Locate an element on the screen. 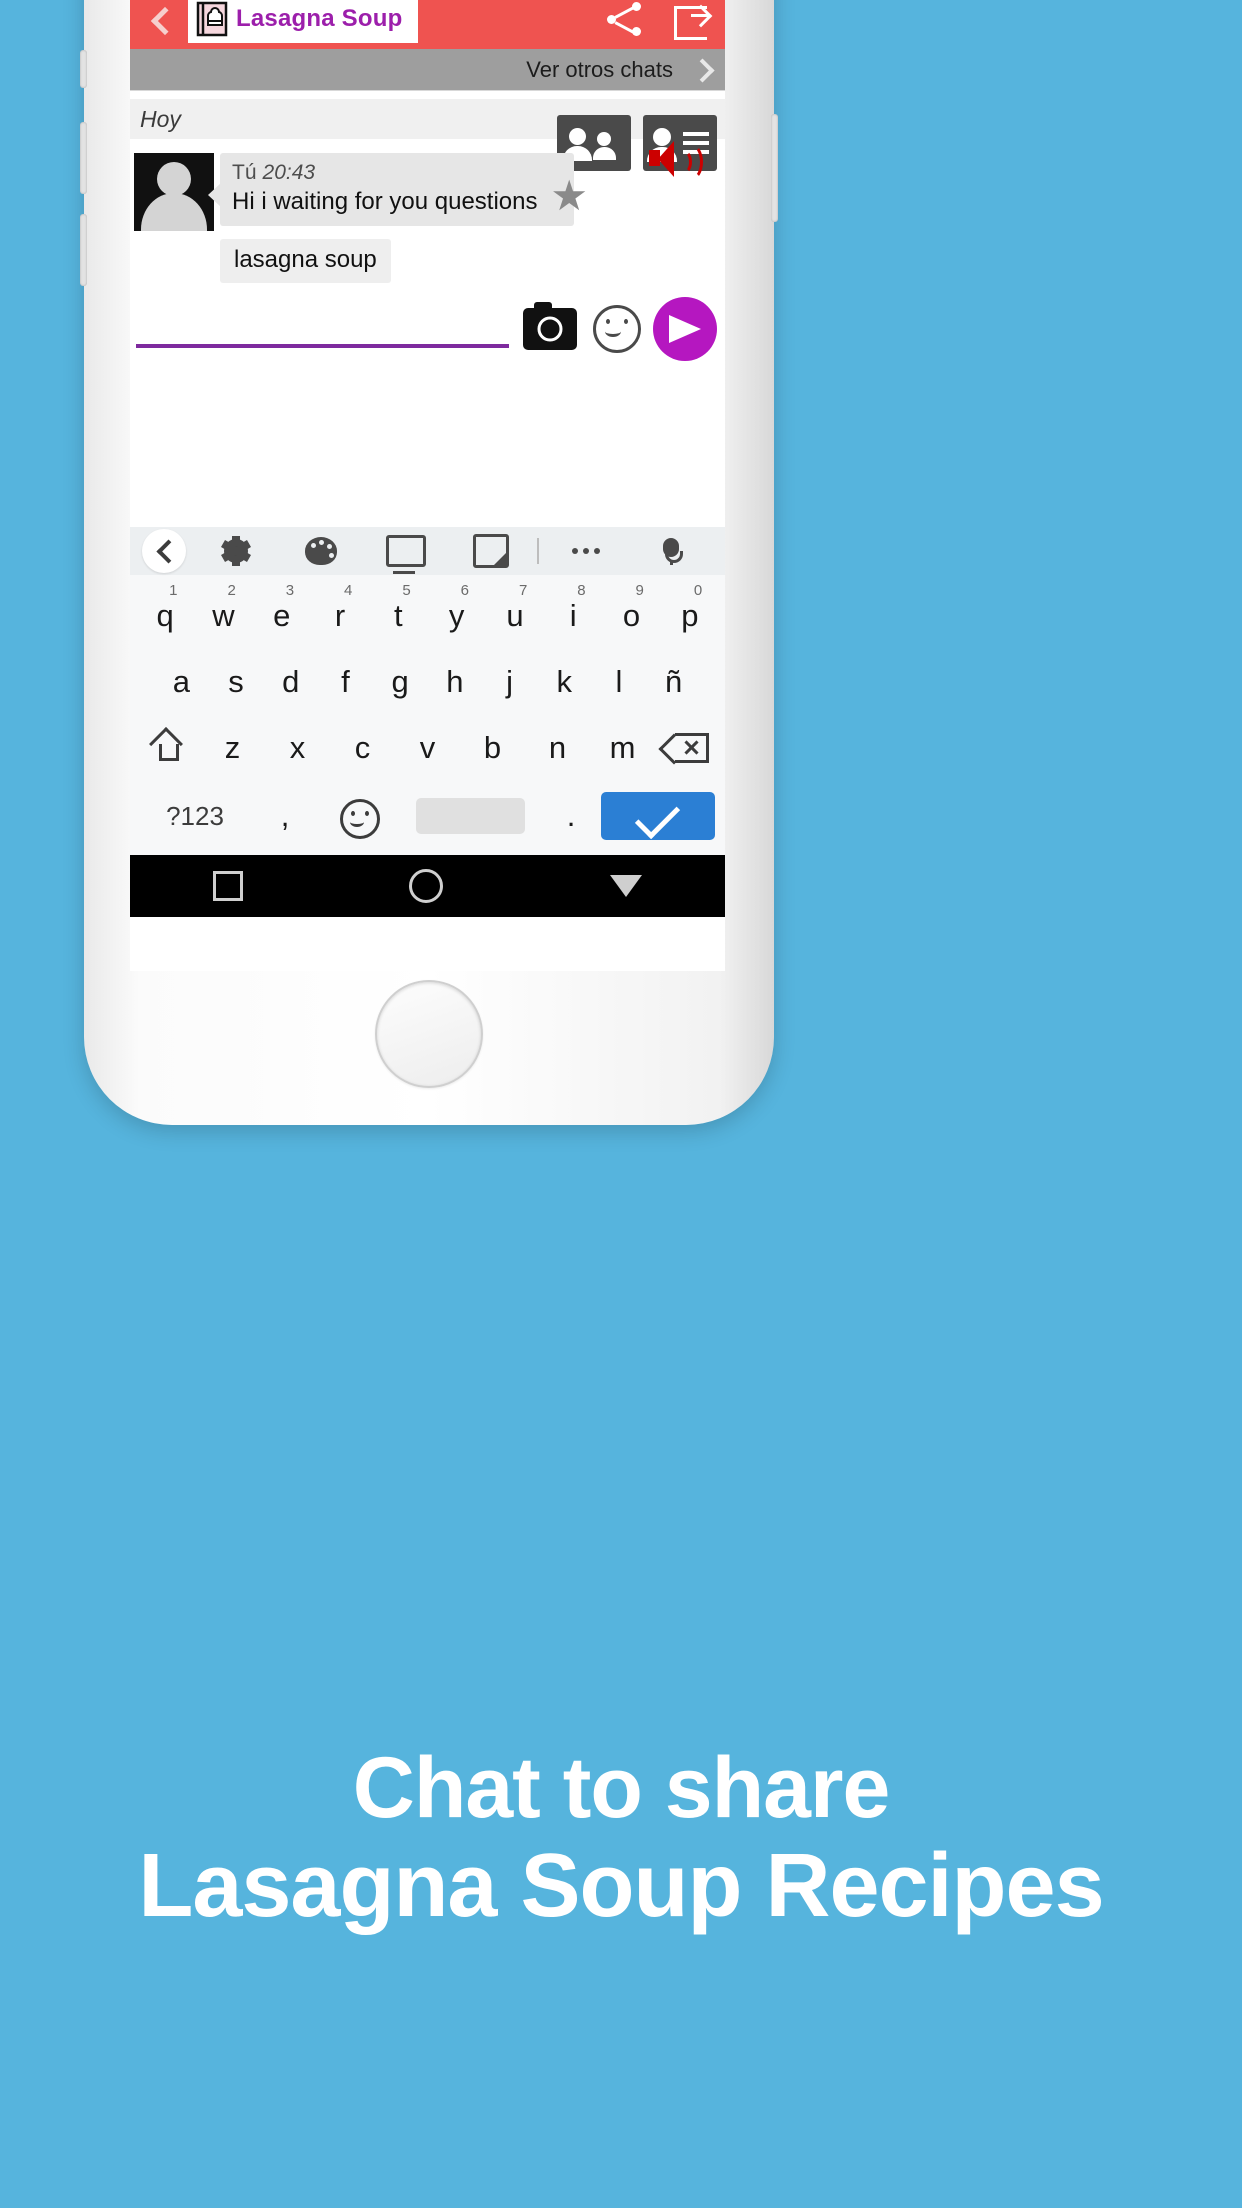  promo-caption: Chat to share Lasagna Soup Recipes is located at coordinates (621, 1838).